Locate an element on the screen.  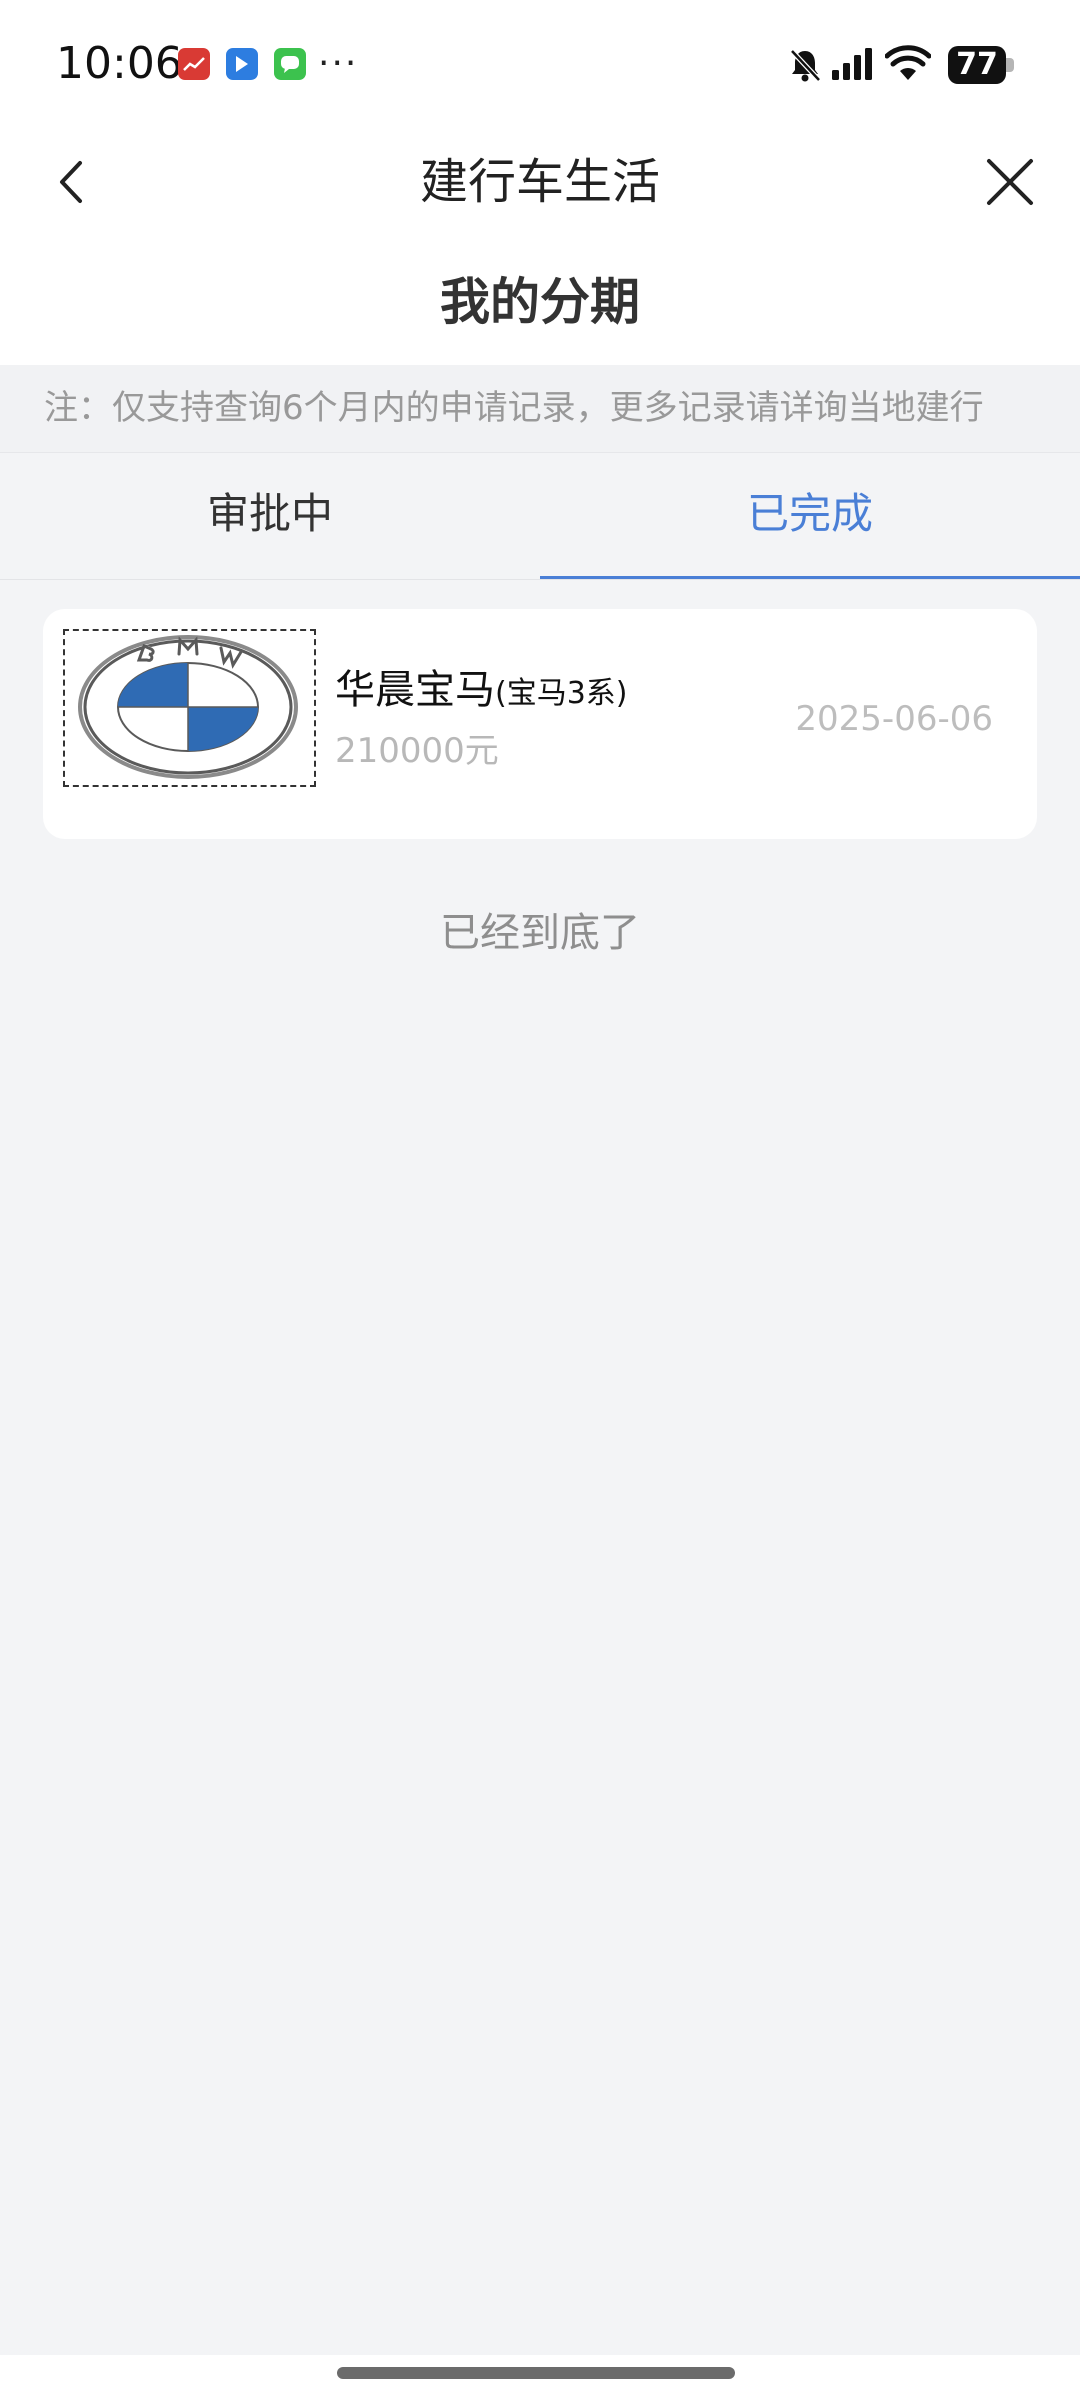
close-button is located at coordinates (1010, 182).